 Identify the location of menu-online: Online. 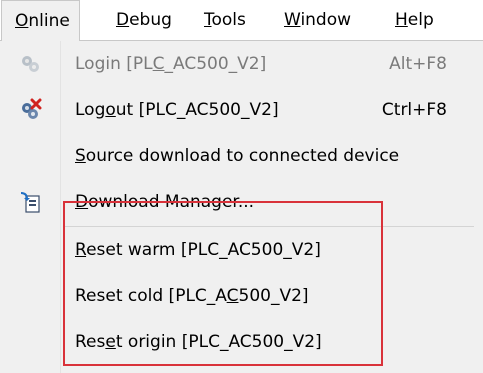
(40, 20).